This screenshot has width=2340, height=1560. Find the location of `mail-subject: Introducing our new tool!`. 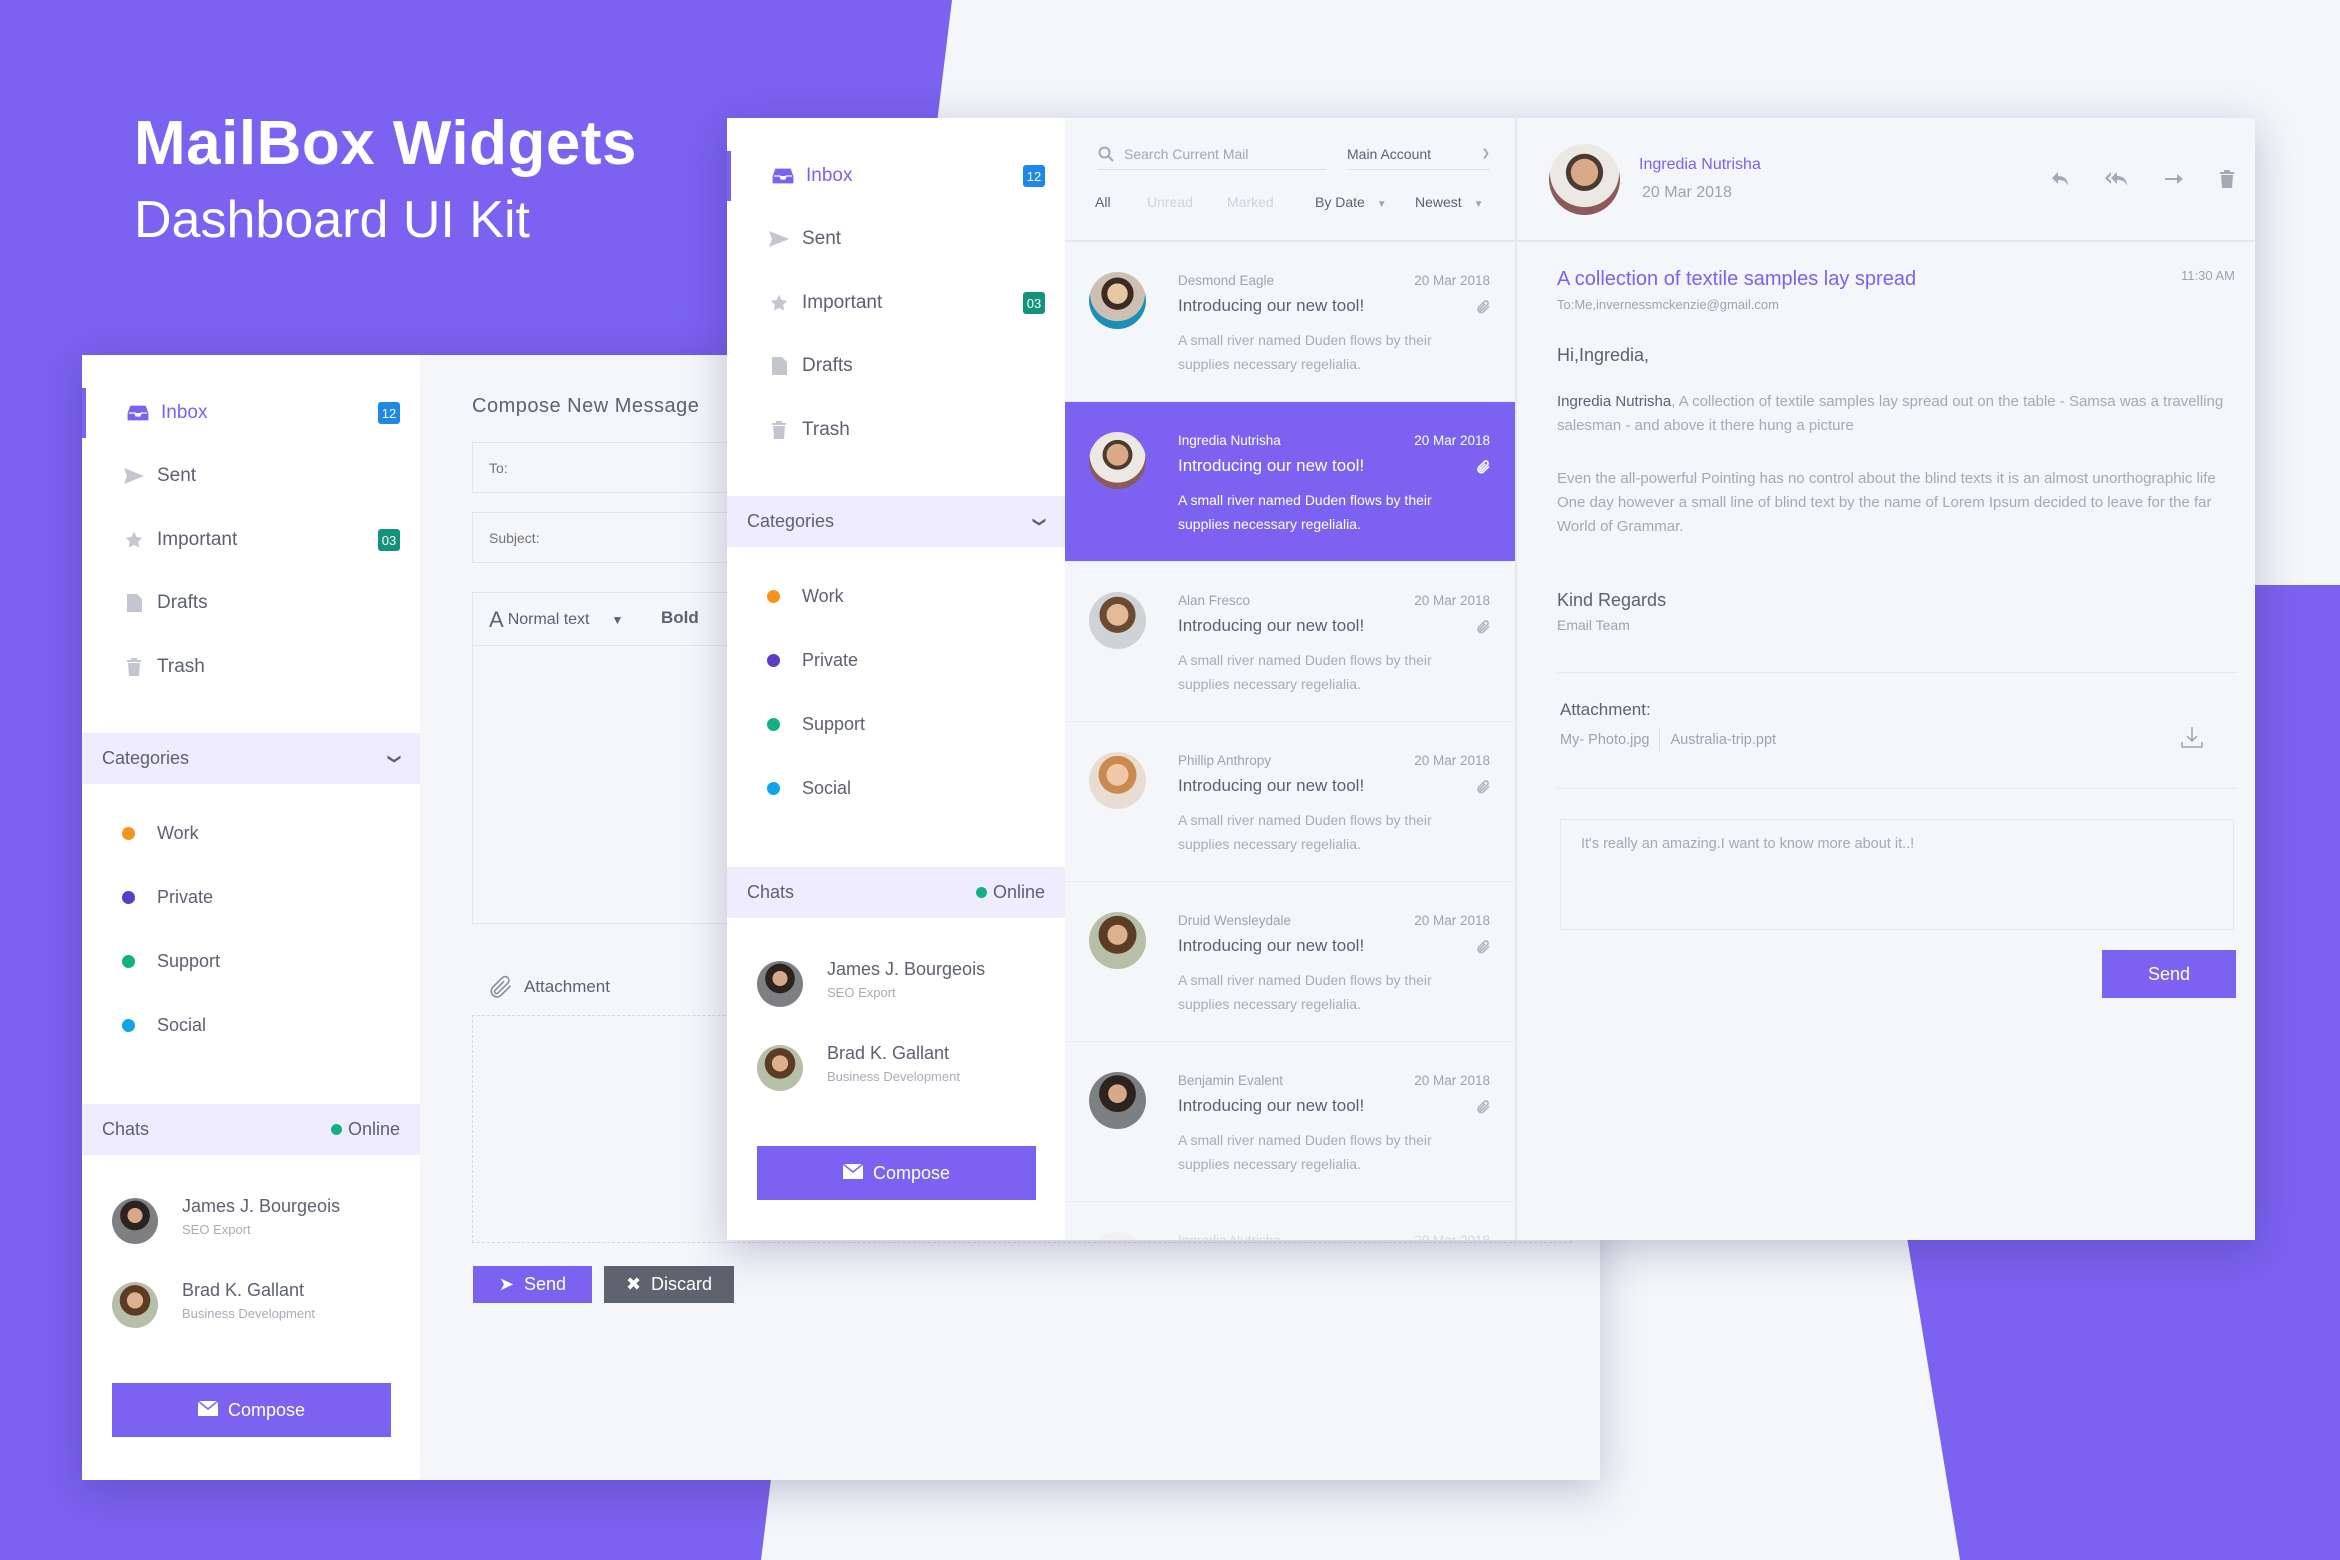

mail-subject: Introducing our new tool! is located at coordinates (1271, 625).